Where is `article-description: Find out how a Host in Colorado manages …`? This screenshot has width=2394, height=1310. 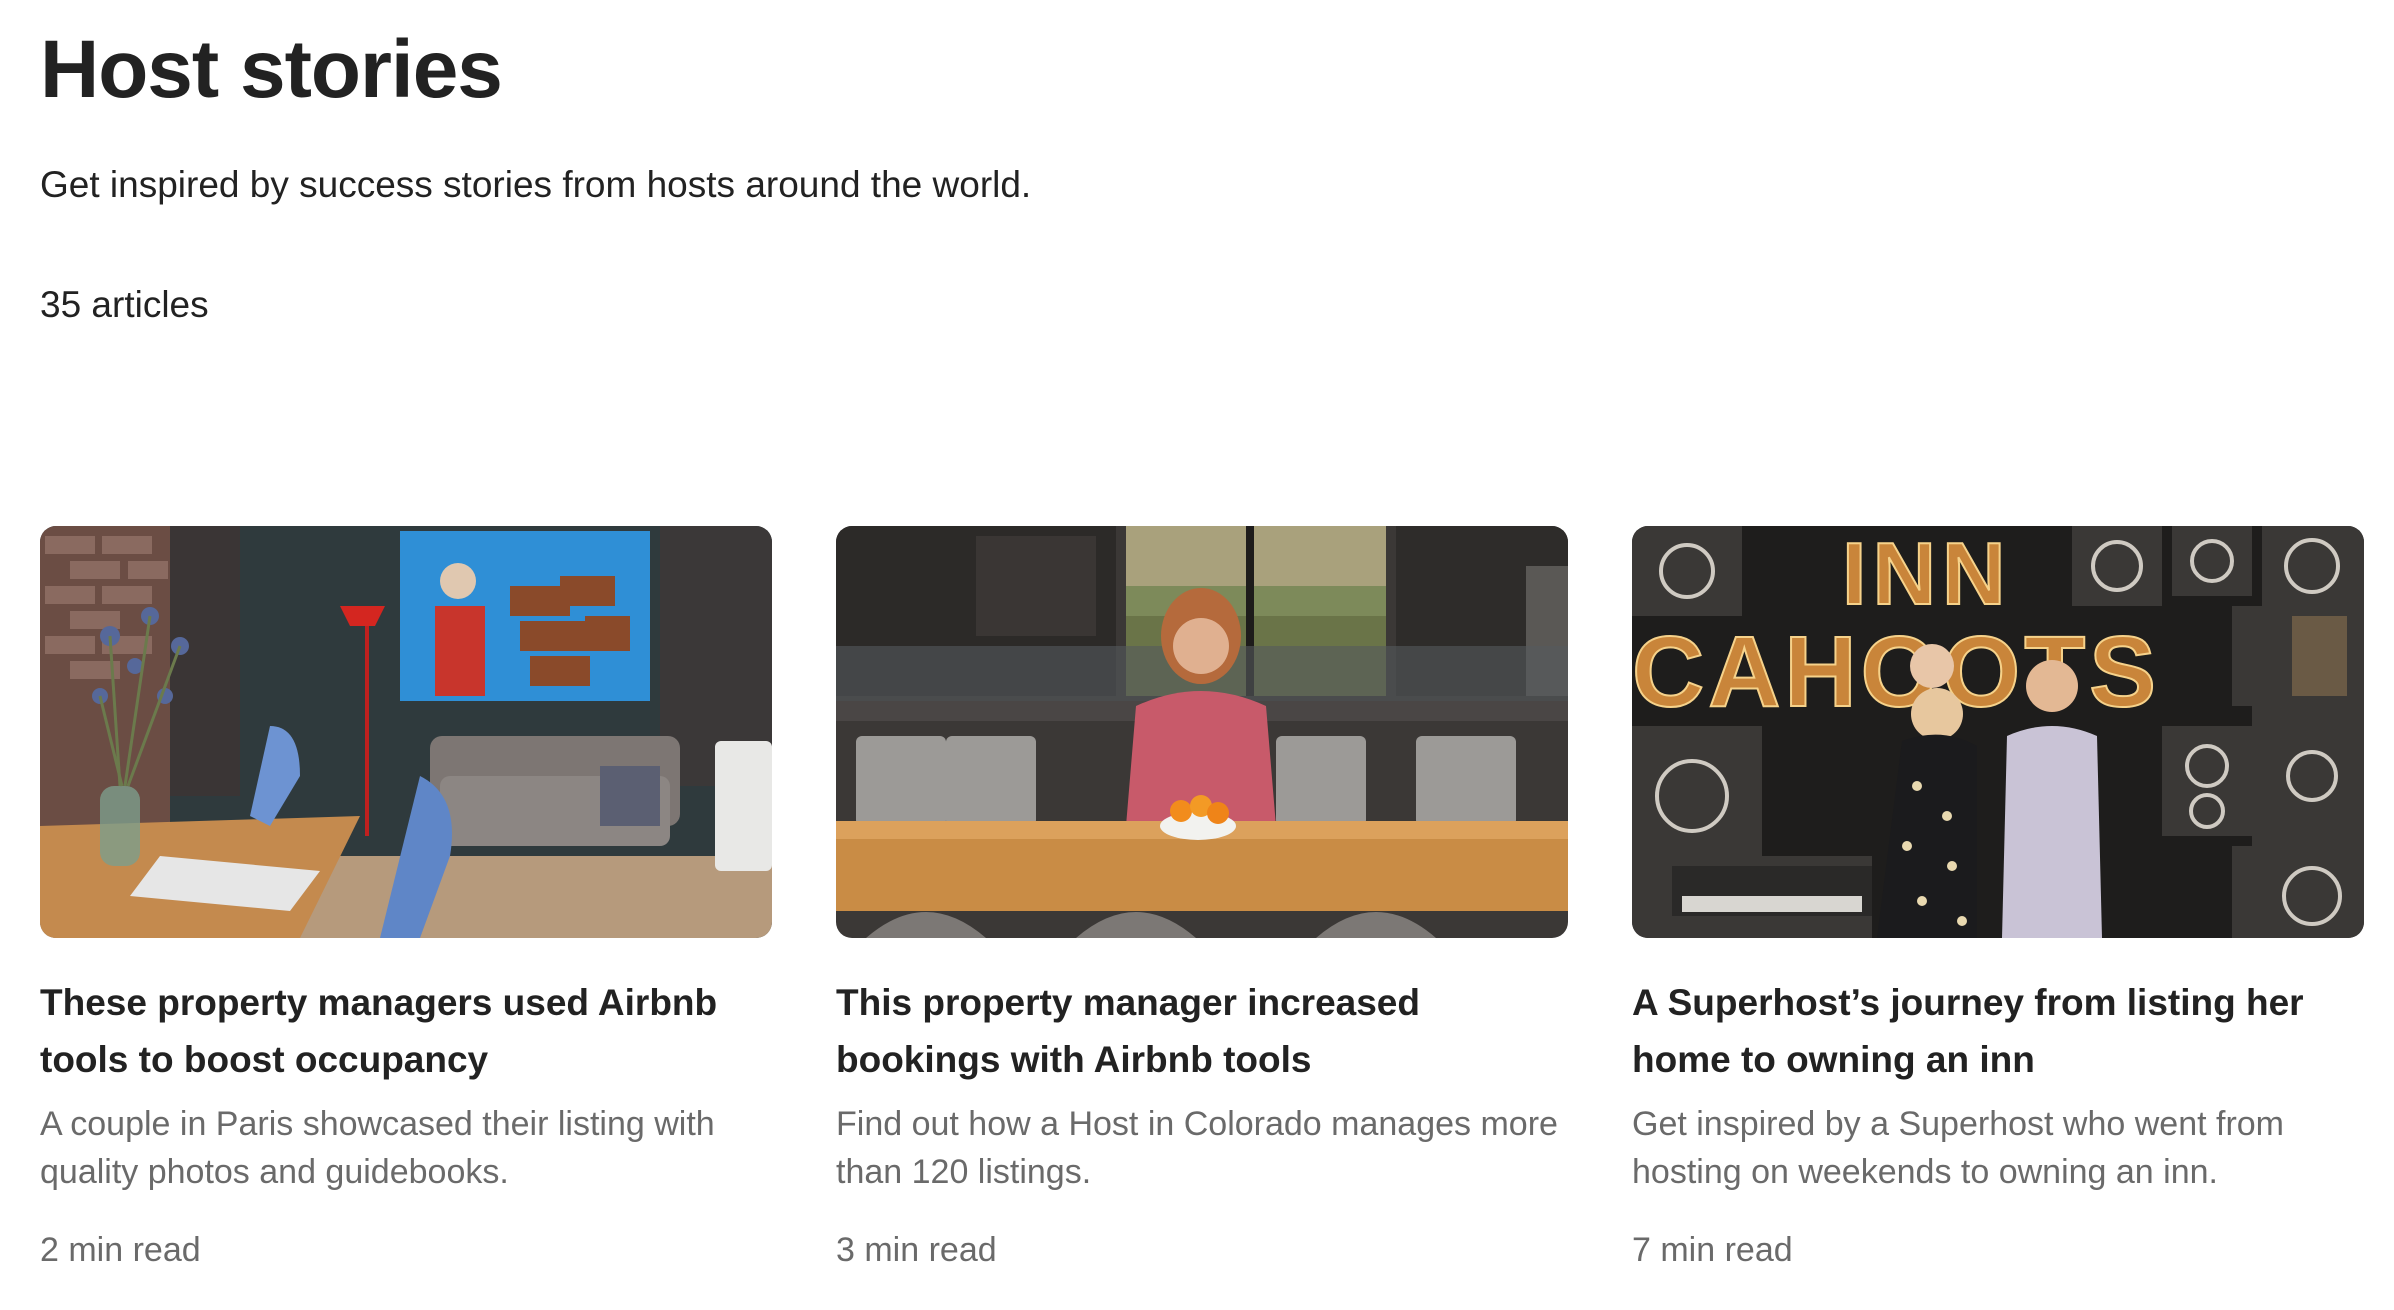
article-description: Find out how a Host in Colorado manages … is located at coordinates (1197, 1148).